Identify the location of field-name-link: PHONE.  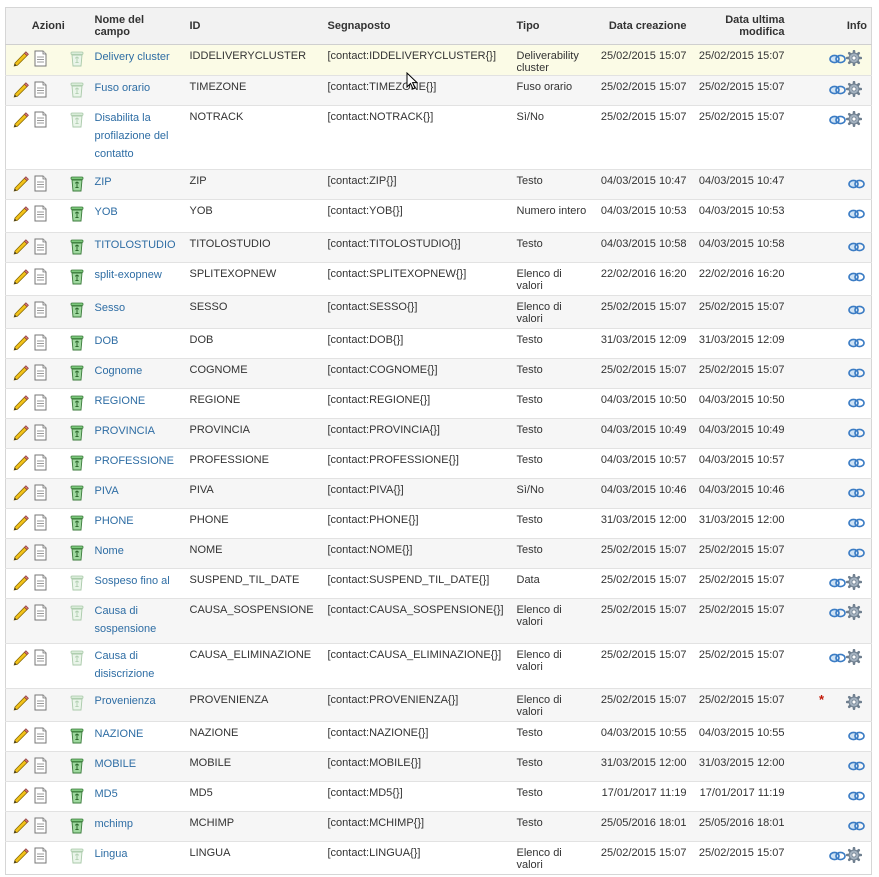
(114, 521).